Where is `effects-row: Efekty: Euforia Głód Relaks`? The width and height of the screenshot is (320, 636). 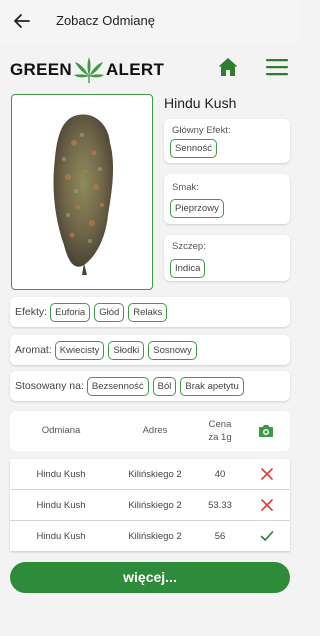 effects-row: Efekty: Euforia Głód Relaks is located at coordinates (150, 312).